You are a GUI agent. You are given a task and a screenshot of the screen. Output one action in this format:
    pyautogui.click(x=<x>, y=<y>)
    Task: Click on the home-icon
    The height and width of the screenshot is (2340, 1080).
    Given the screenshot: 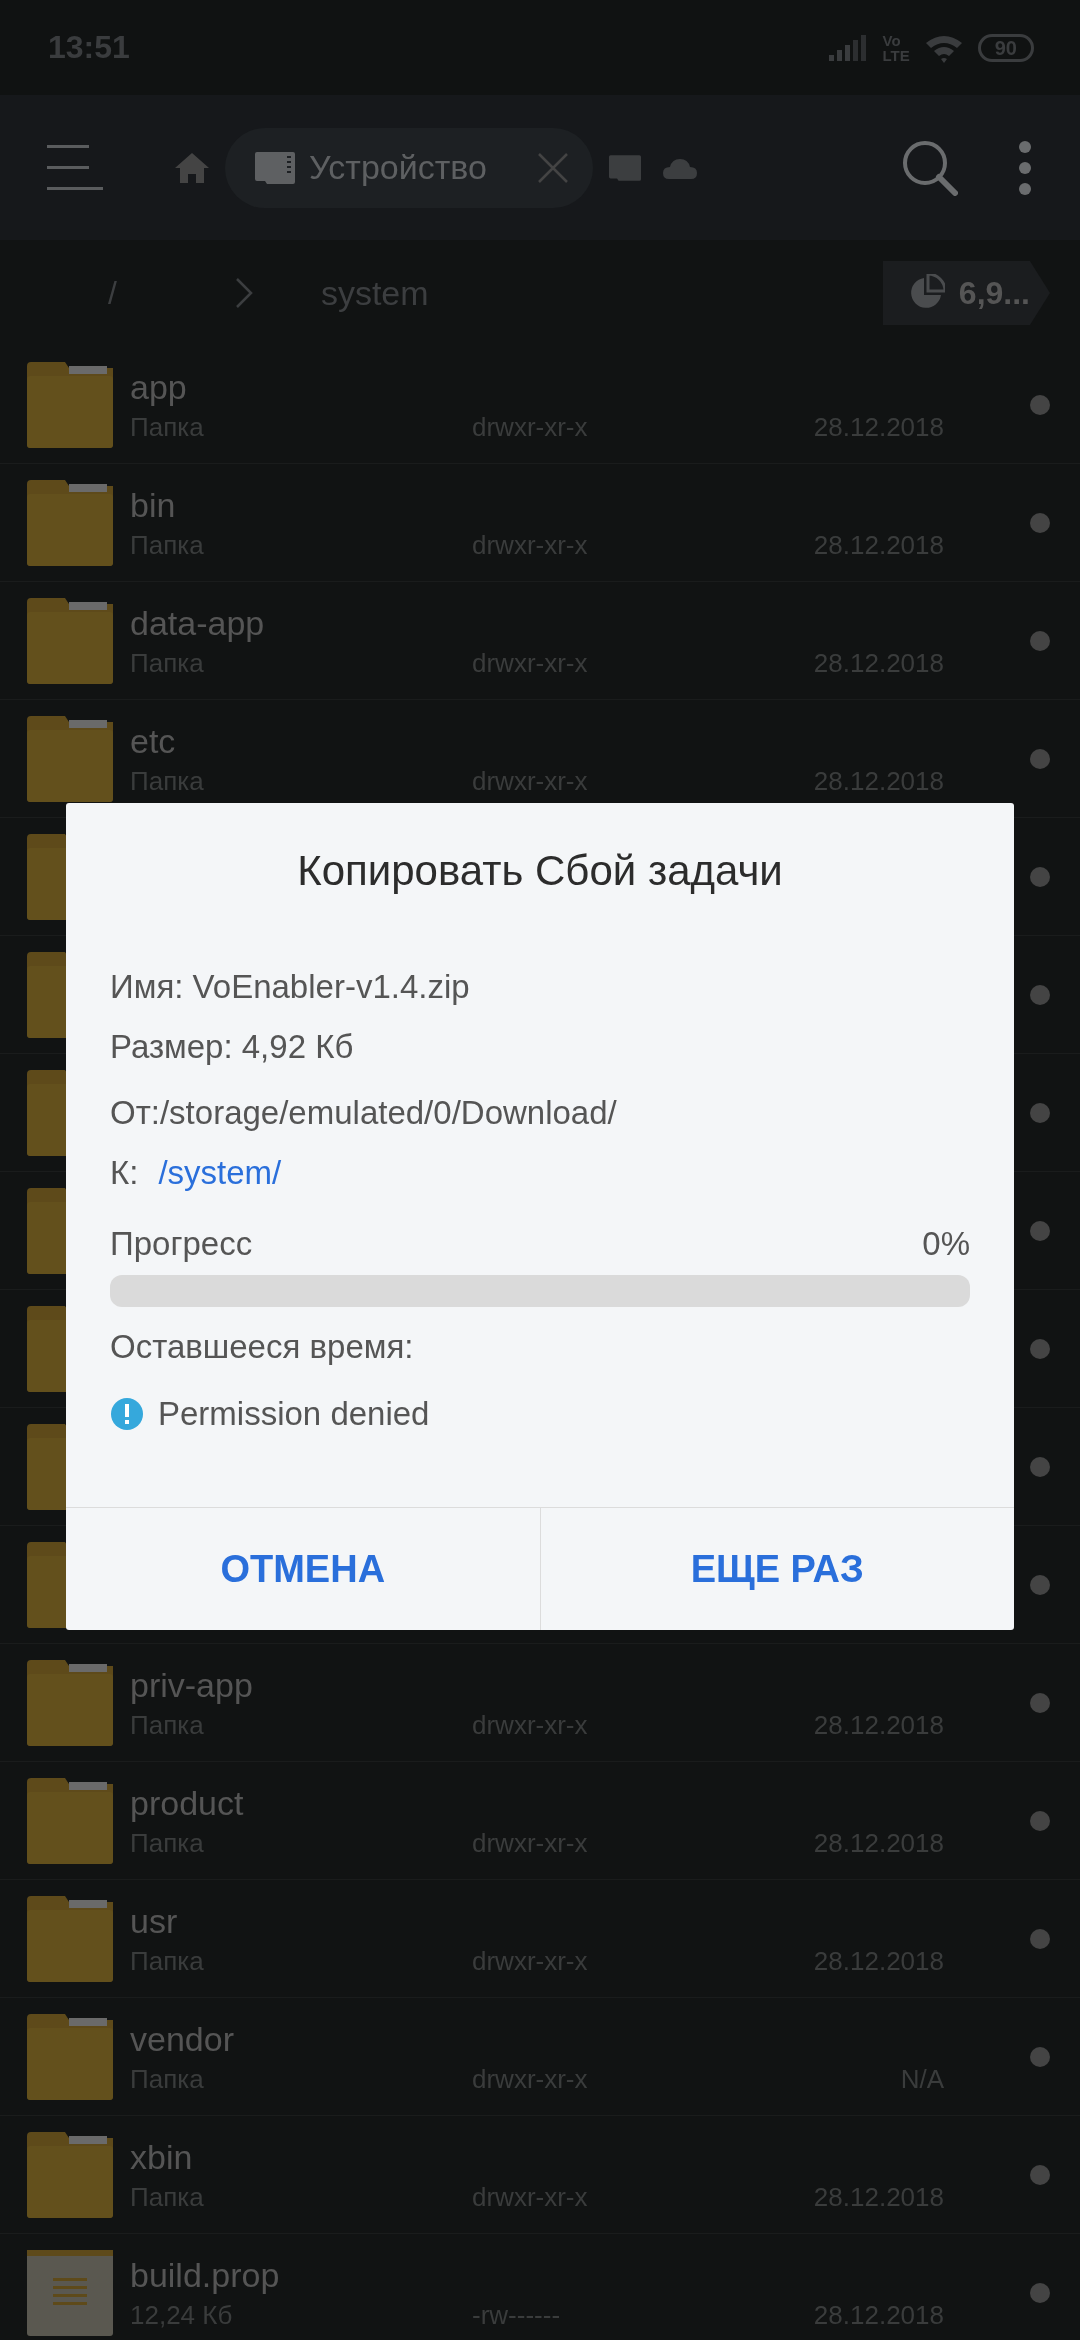 What is the action you would take?
    pyautogui.click(x=192, y=167)
    